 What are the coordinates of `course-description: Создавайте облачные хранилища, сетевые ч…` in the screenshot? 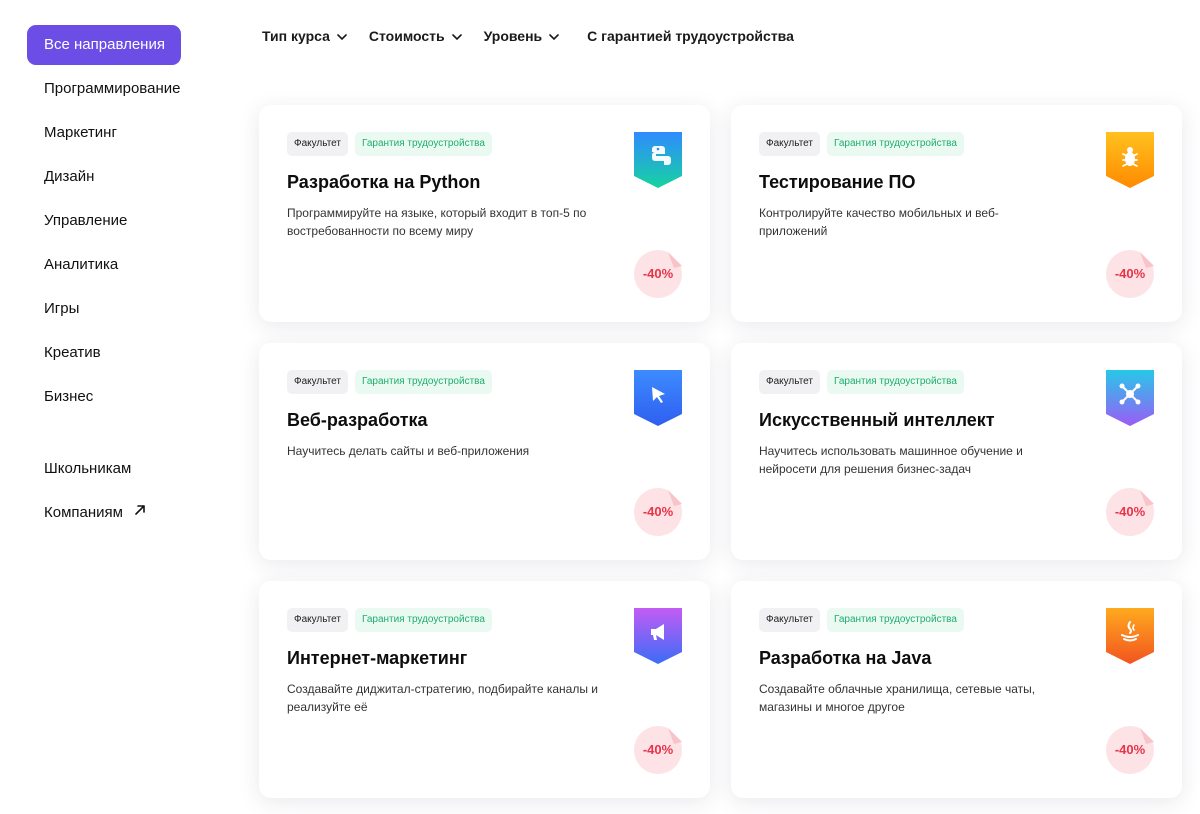 It's located at (897, 698).